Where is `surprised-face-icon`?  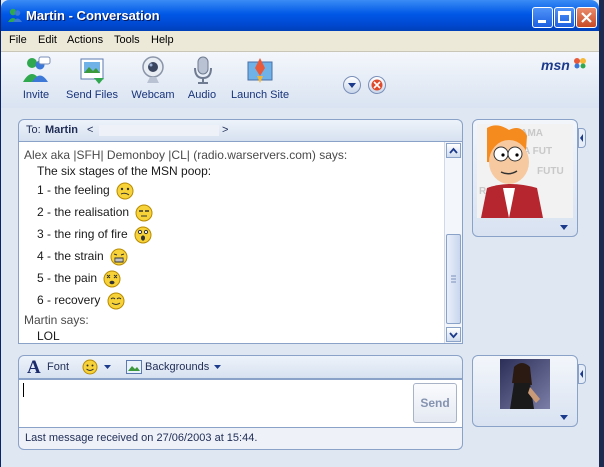
surprised-face-icon is located at coordinates (143, 235).